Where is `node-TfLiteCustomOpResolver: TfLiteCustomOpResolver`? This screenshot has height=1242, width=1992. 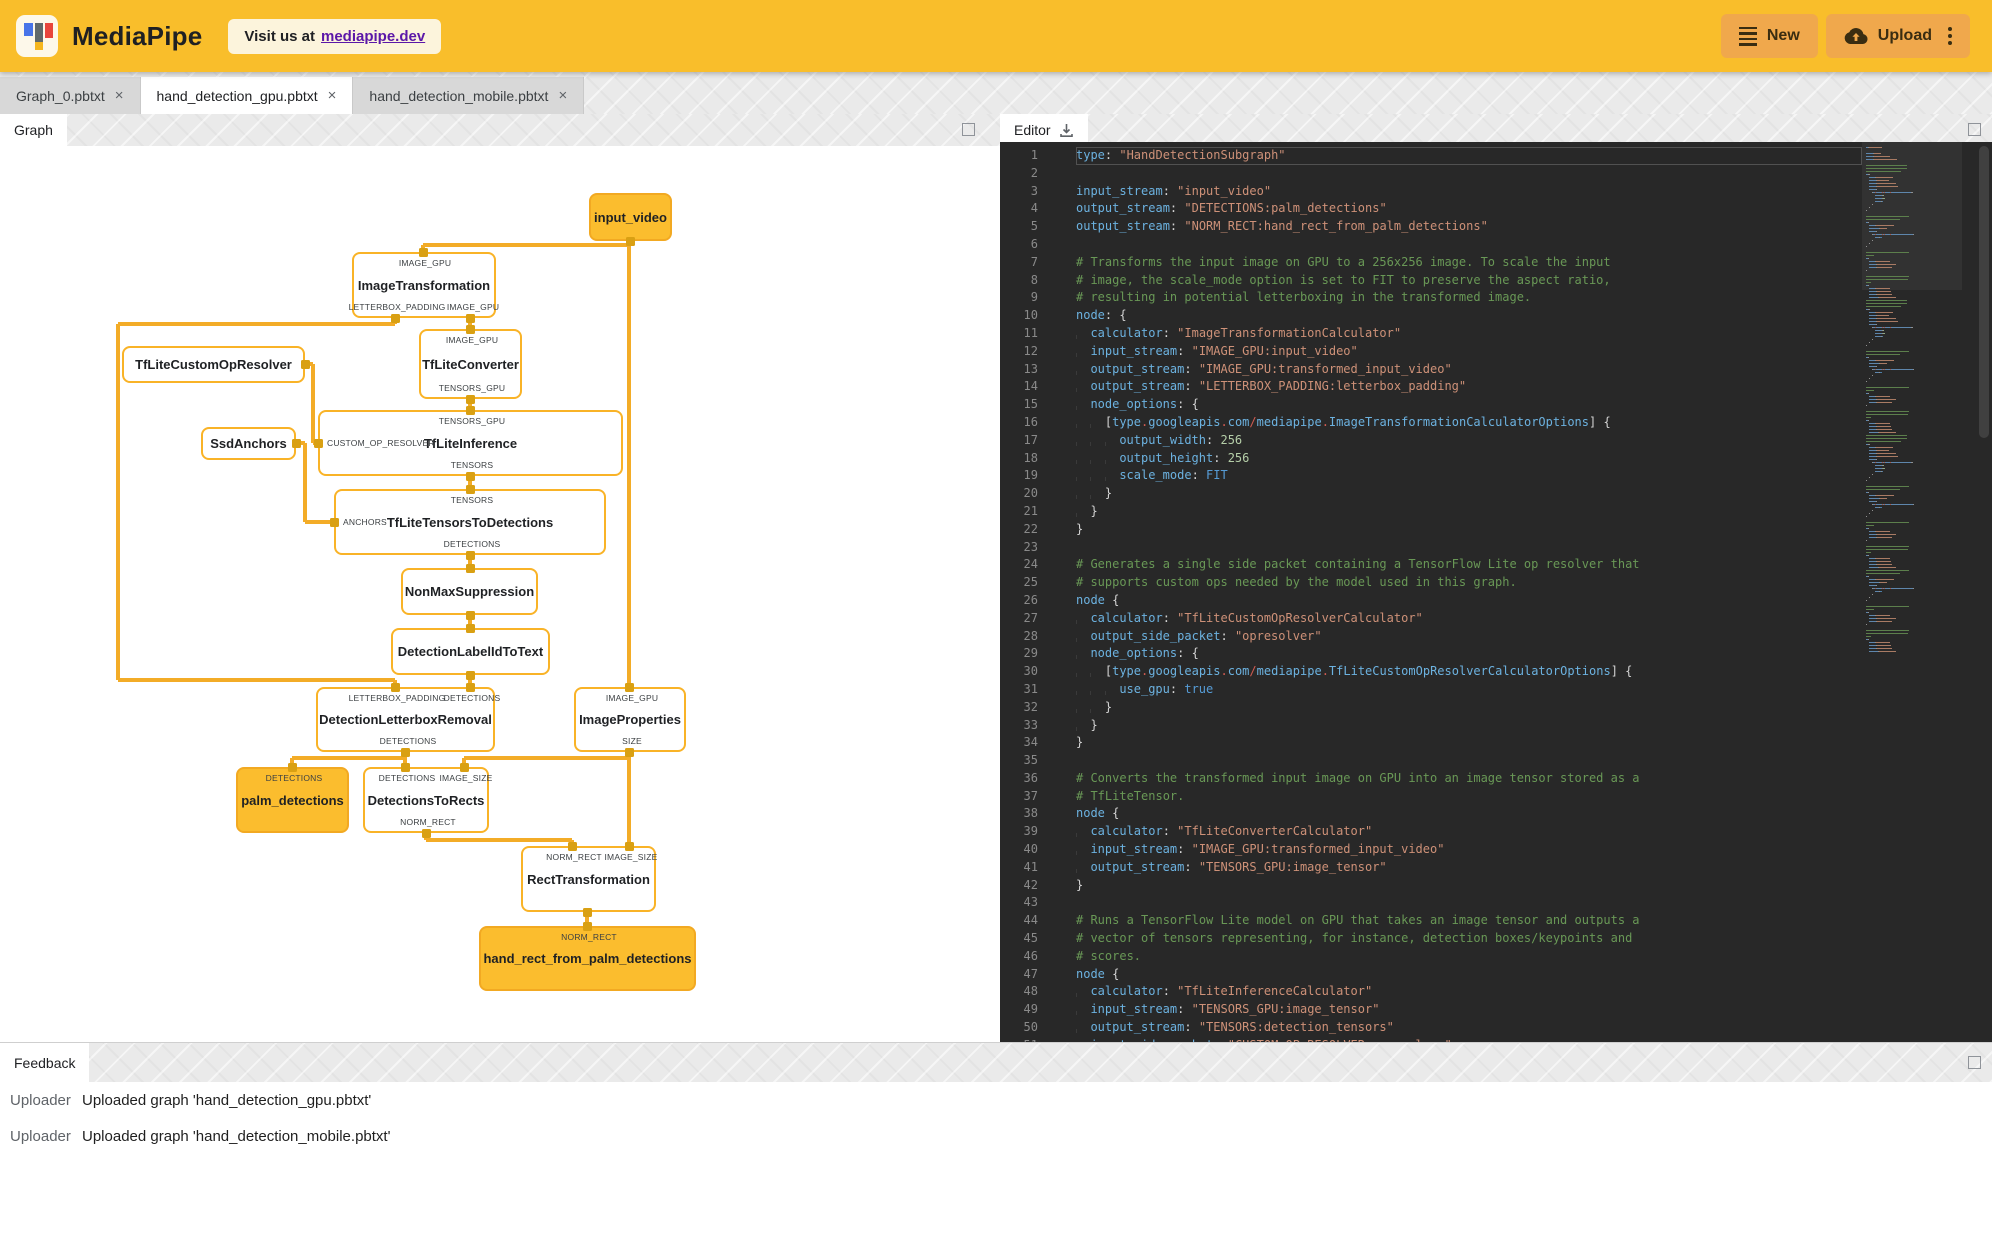
node-TfLiteCustomOpResolver: TfLiteCustomOpResolver is located at coordinates (213, 364).